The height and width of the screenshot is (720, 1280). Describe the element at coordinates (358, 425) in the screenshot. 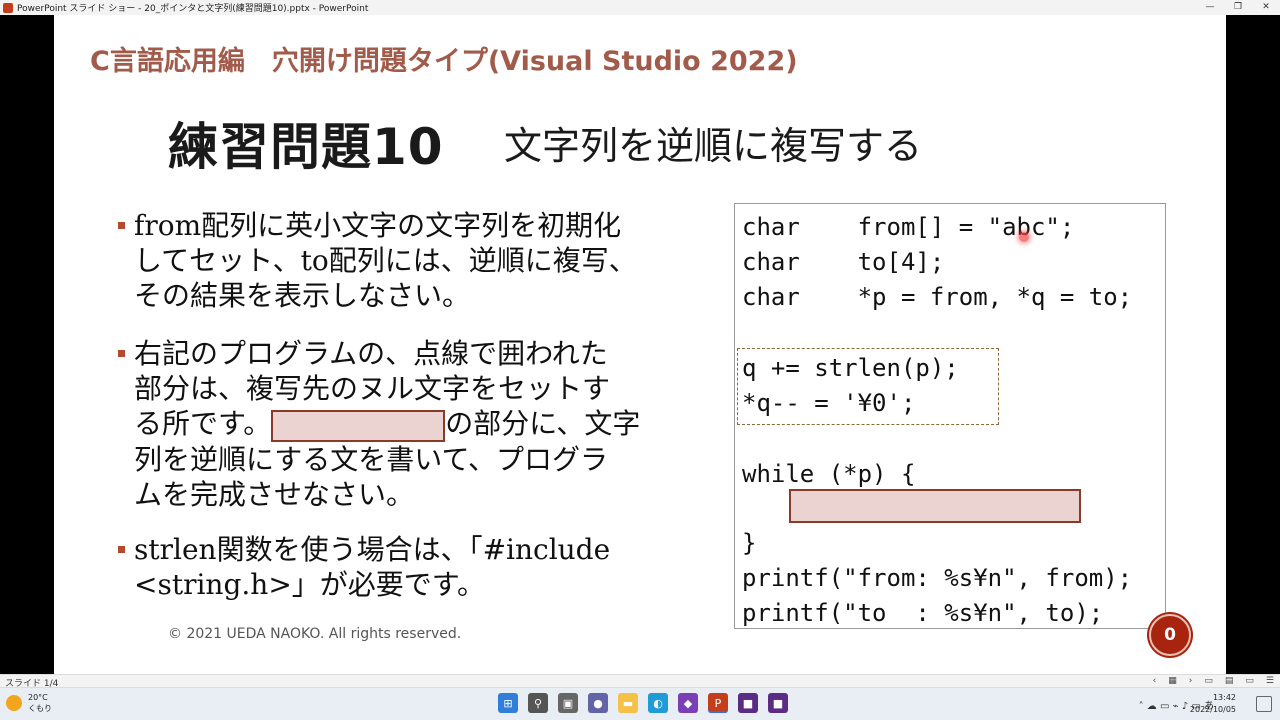

I see `blank-box-inline` at that location.